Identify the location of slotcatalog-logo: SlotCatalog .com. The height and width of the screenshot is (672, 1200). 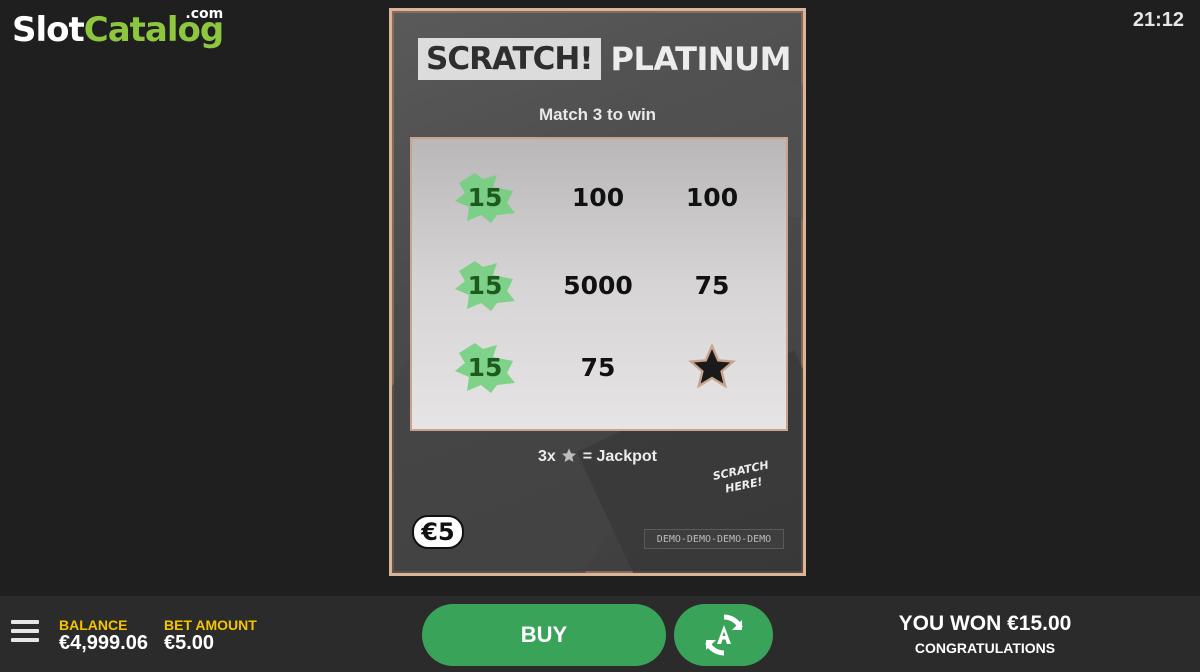
(118, 28).